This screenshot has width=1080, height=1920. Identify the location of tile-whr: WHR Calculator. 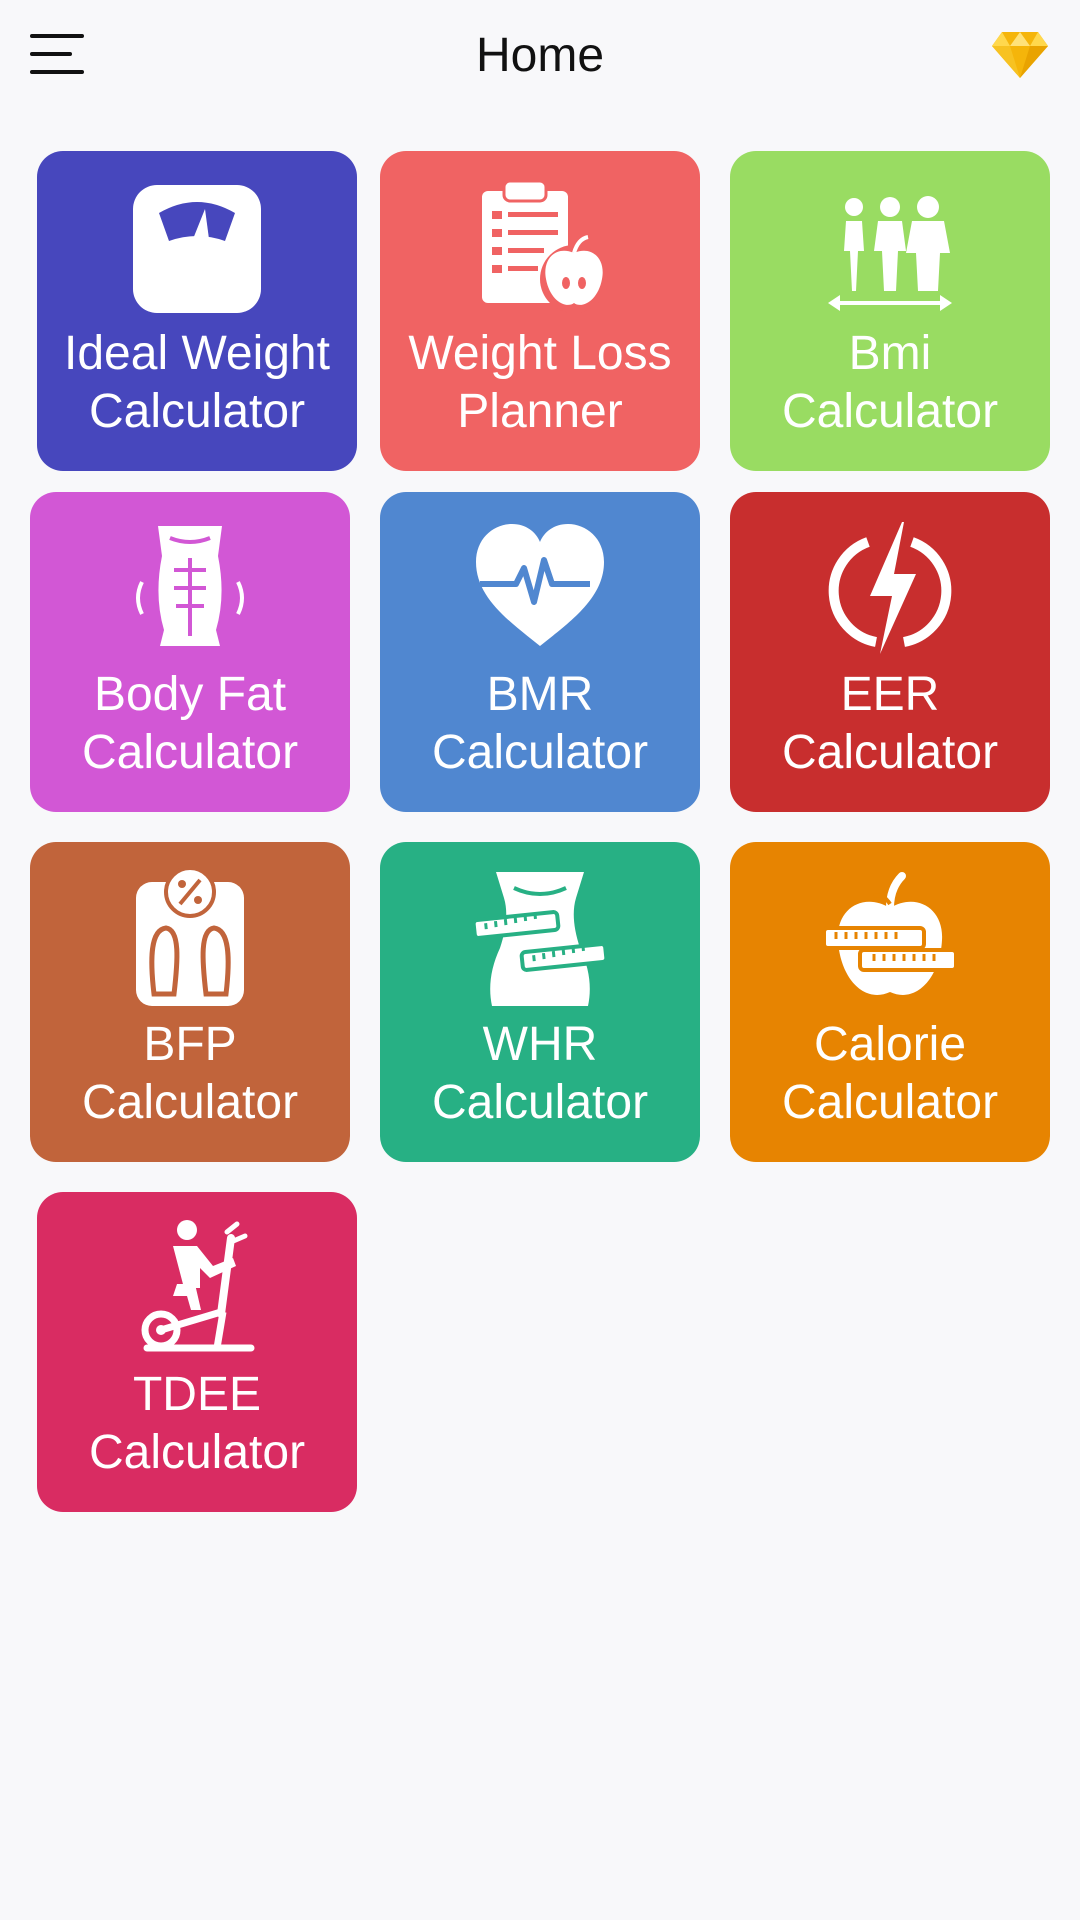
(540, 1002).